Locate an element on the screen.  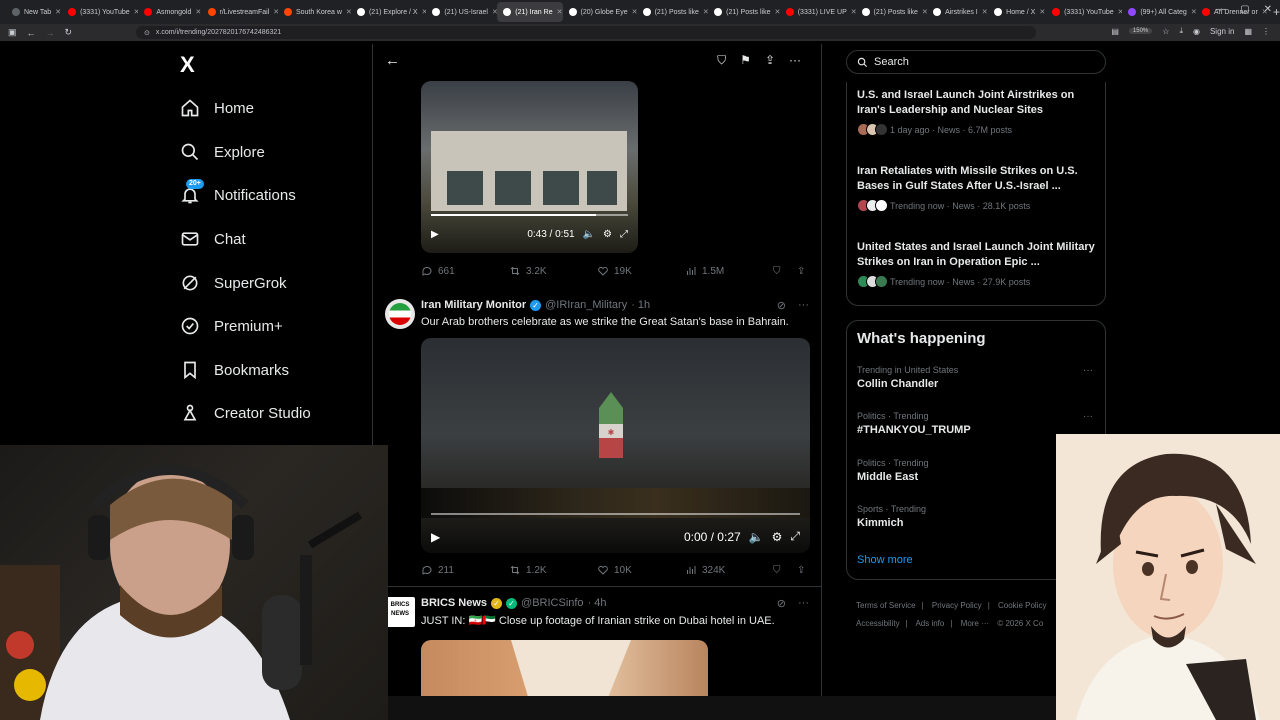
trend-item: Politics · Trending #THANKYOU_TRUMP ··· is located at coordinates (977, 423).